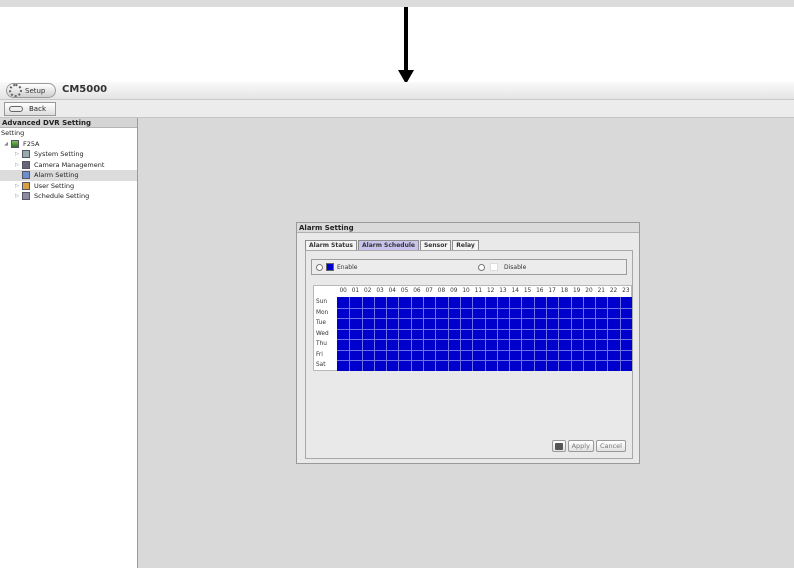 This screenshot has width=794, height=568. Describe the element at coordinates (454, 291) in the screenshot. I see `hour-label: 09` at that location.